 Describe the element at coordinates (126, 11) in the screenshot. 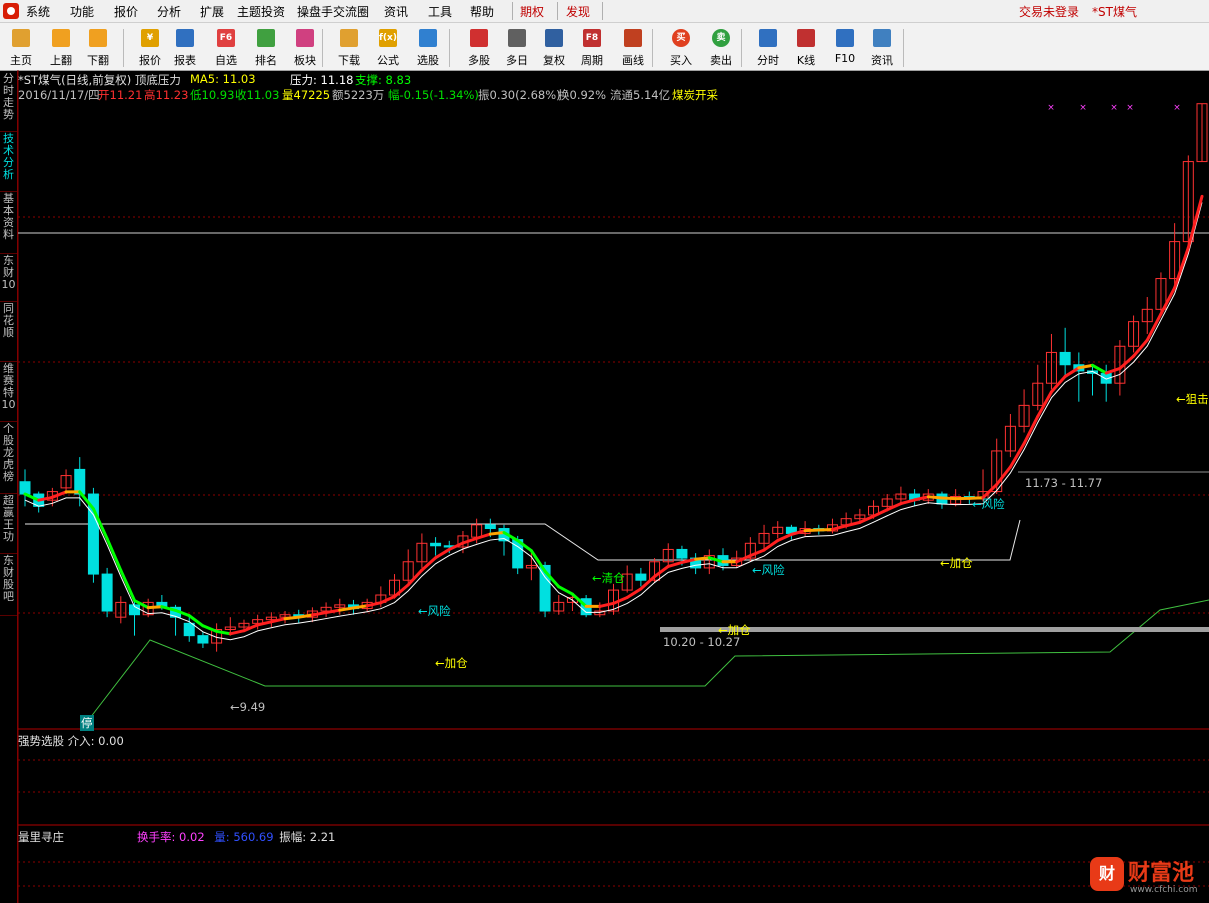

I see `menu-quote: 报价` at that location.